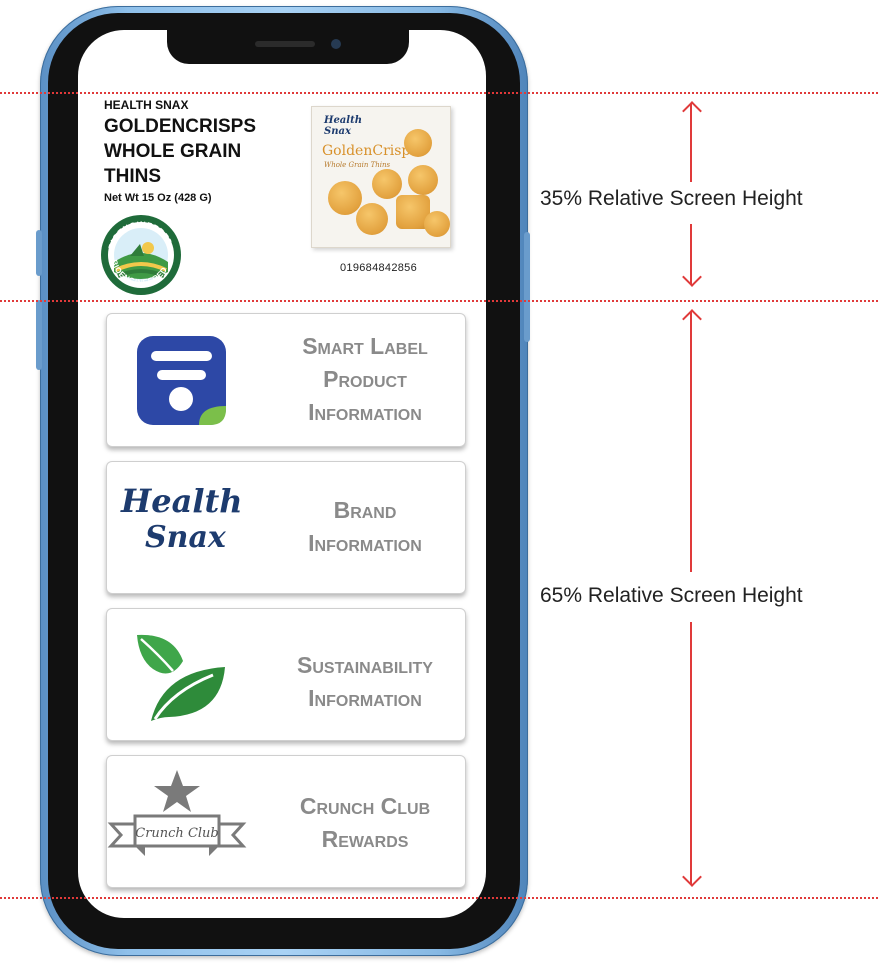 The width and height of the screenshot is (878, 963). I want to click on top-height-label: 35% Relative Screen Height, so click(671, 198).